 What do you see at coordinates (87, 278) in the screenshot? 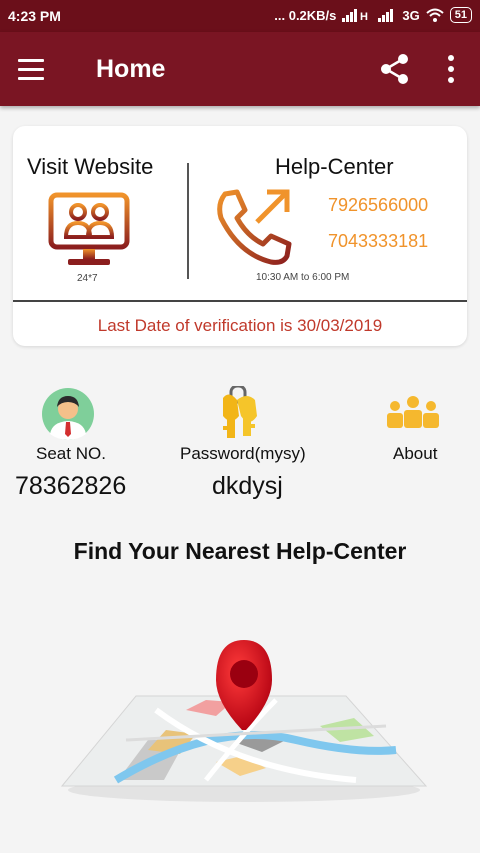
I see `visit-hours: 24*7` at bounding box center [87, 278].